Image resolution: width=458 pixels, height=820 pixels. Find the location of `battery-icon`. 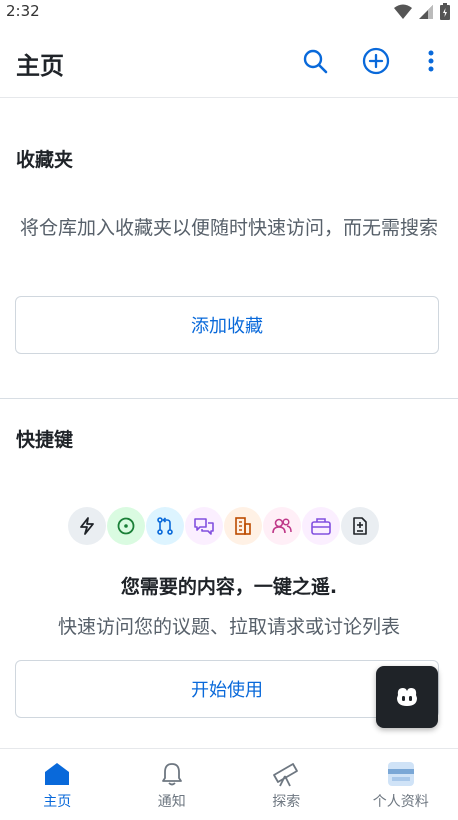

battery-icon is located at coordinates (445, 11).